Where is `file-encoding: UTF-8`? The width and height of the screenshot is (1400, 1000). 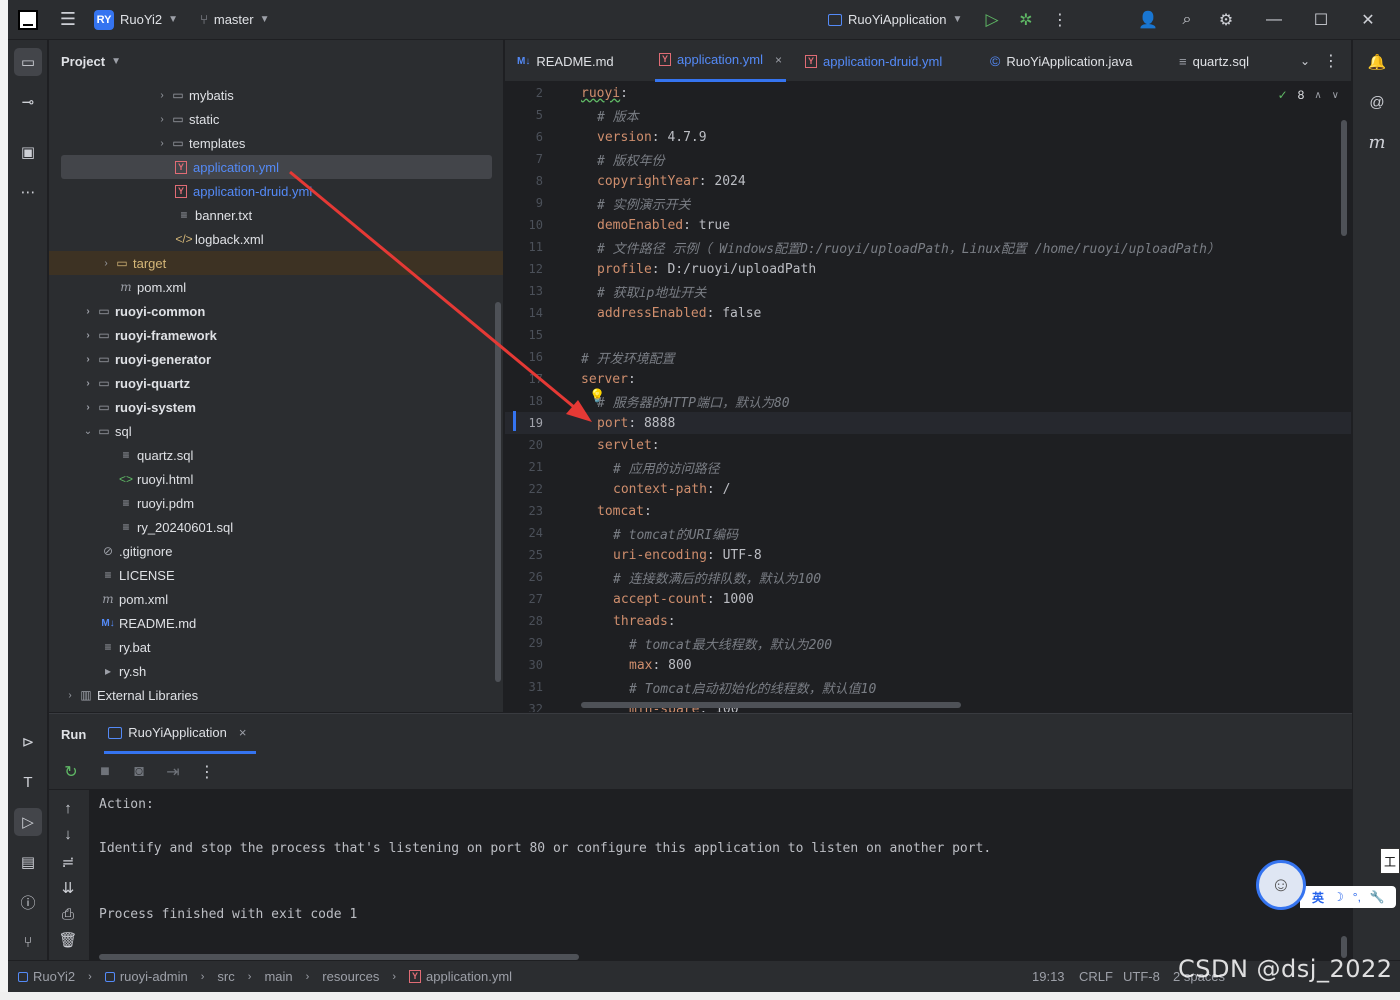
file-encoding: UTF-8 is located at coordinates (1141, 976).